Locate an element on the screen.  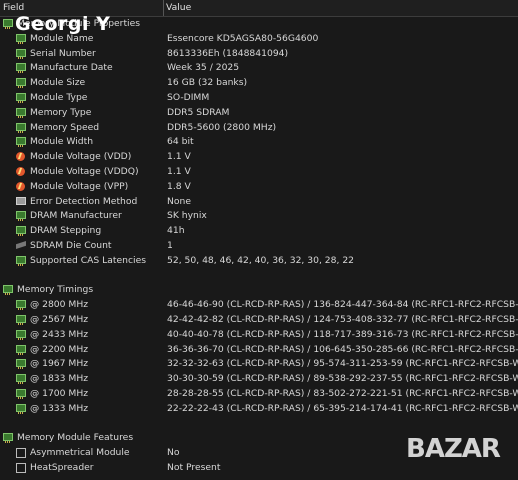
field-label: @ 1967 MHz is located at coordinates (59, 364).